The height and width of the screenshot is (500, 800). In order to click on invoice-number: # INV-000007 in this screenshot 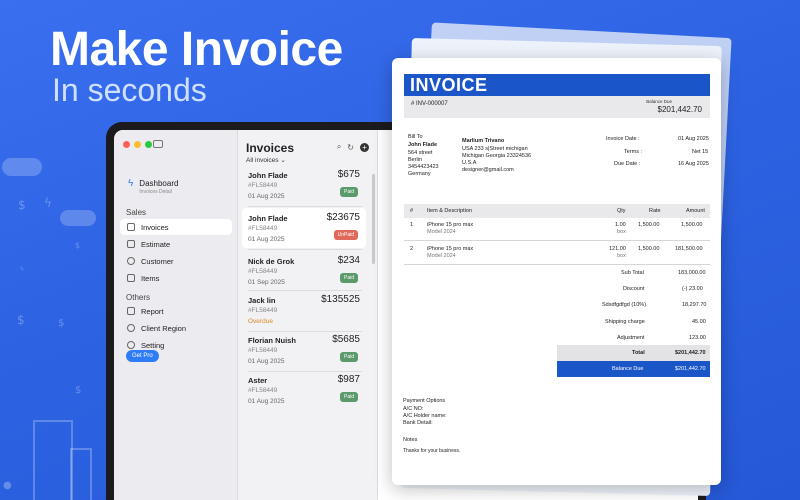, I will do `click(429, 104)`.